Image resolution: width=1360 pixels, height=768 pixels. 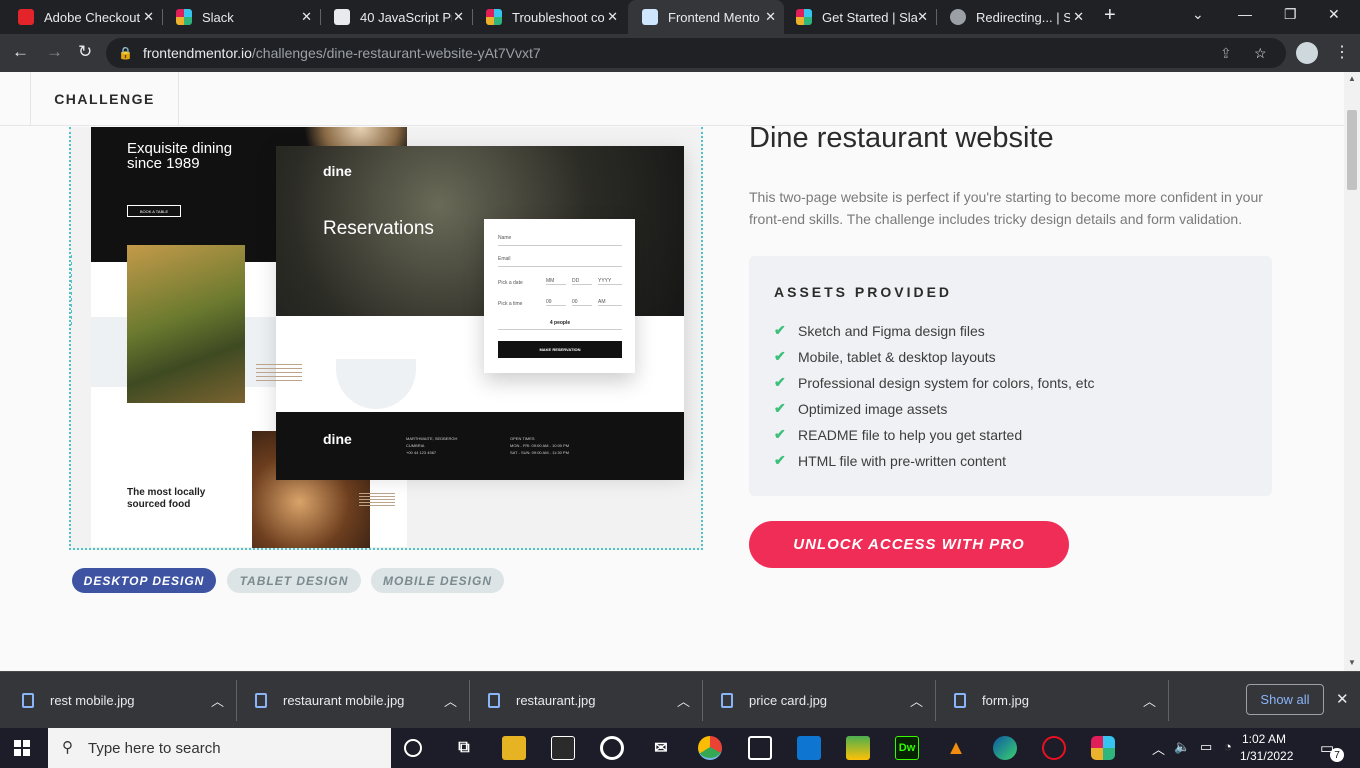 I want to click on system-clock: 1:02 AM 1/31/2022, so click(x=1266, y=748).